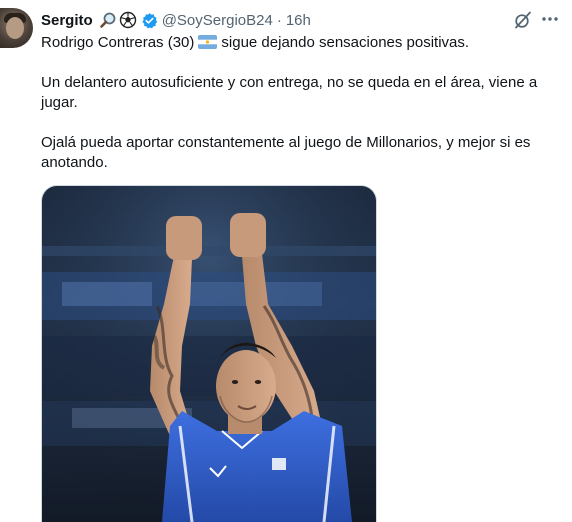 This screenshot has height=522, width=572. Describe the element at coordinates (345, 42) in the screenshot. I see `tweet-text-after-flag: sigue dejando sensaciones positivas.` at that location.